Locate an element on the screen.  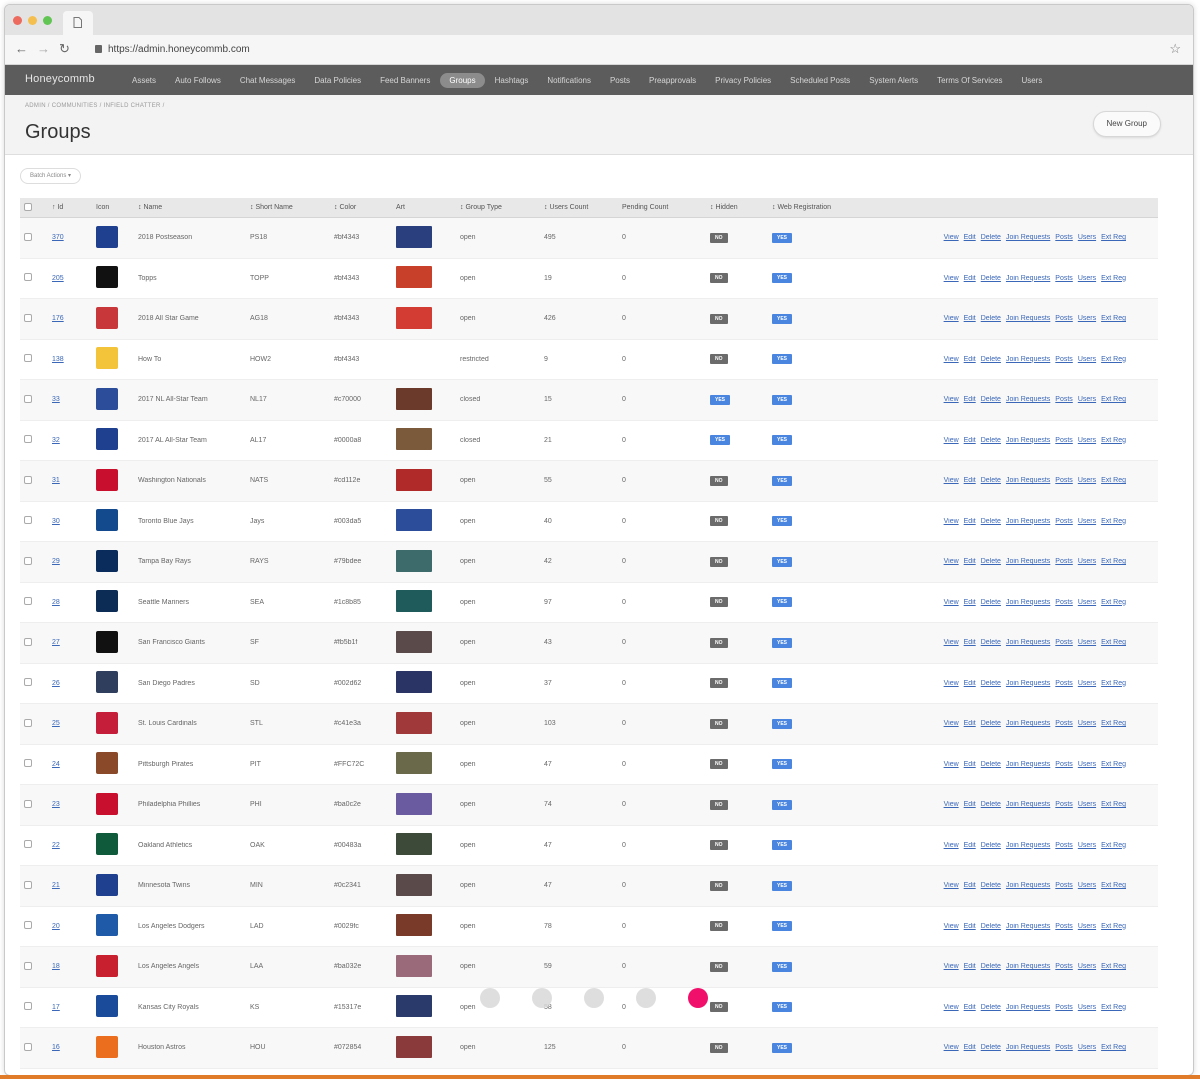
close-window-icon is located at coordinates (17, 20).